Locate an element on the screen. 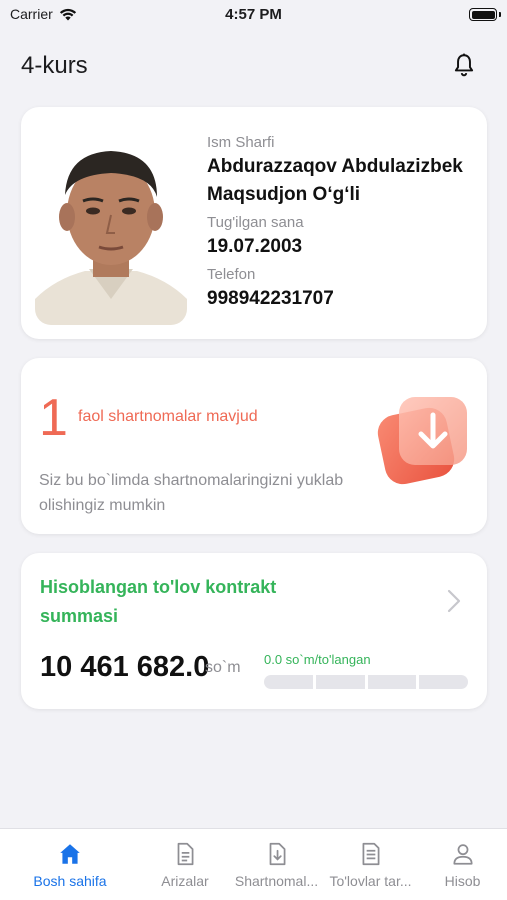 The image size is (507, 900). full-name-line1: Abdurazzaqov Abdulazizbek is located at coordinates (335, 166).